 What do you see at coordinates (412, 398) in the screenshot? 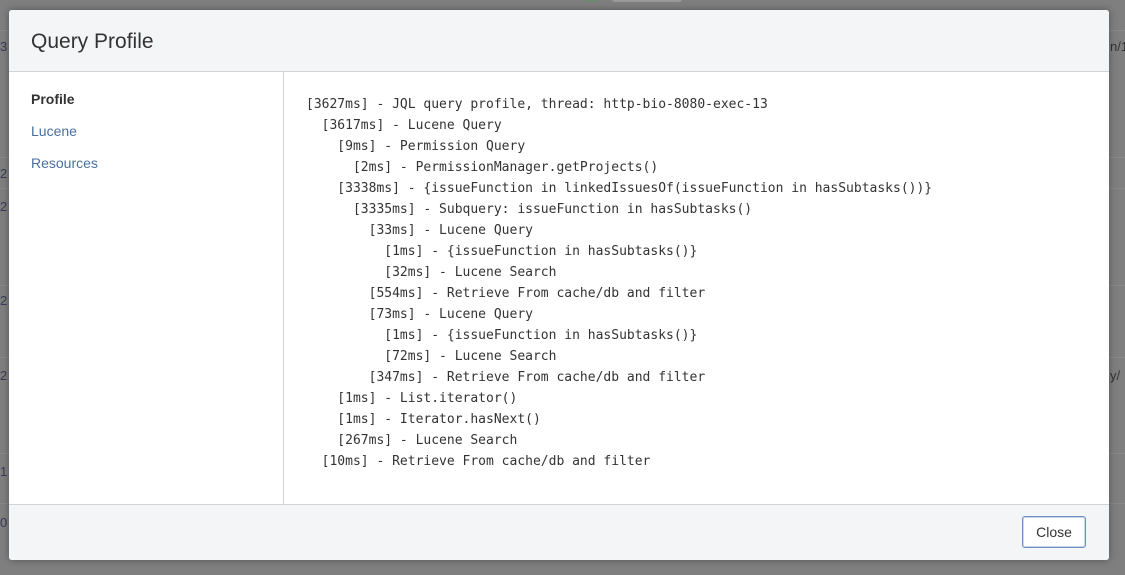
I see `profile-line: [1ms] - List.iterator()` at bounding box center [412, 398].